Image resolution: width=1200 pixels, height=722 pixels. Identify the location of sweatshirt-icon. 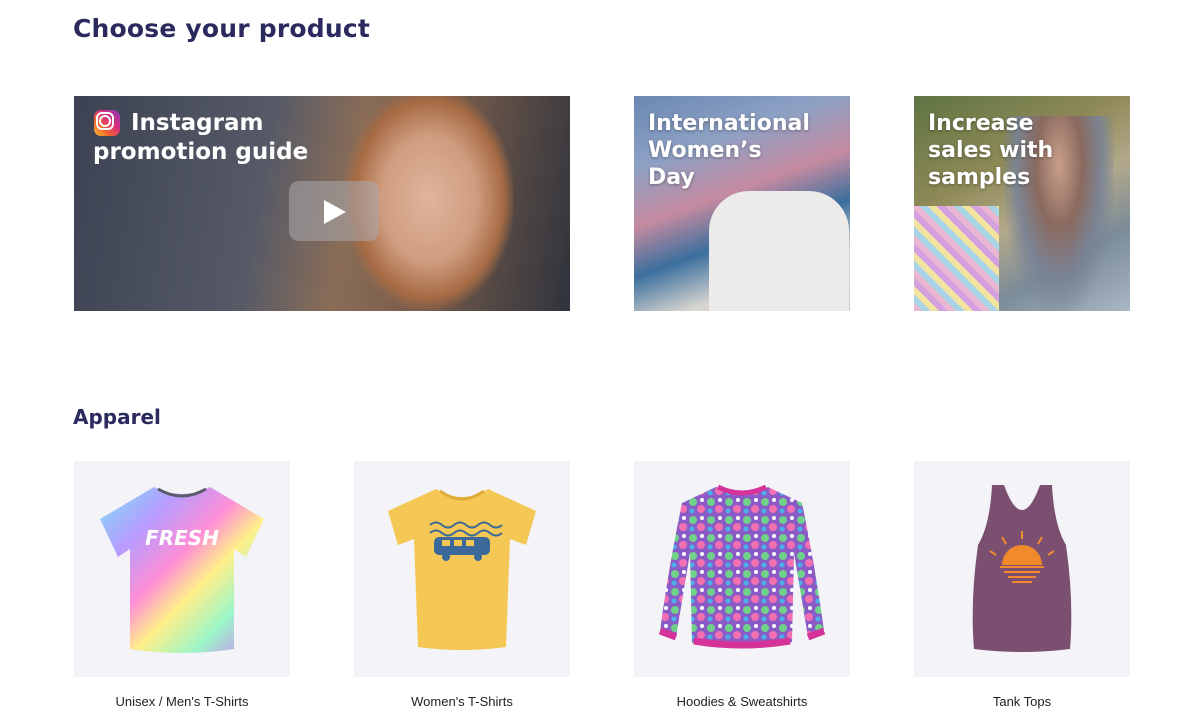
(742, 566).